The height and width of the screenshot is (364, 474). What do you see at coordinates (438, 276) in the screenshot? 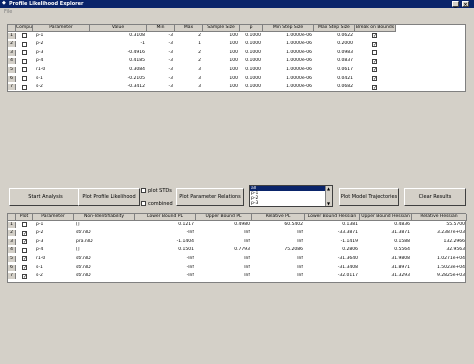
I see `relative-hessian-cell: 9.2825e+03` at bounding box center [438, 276].